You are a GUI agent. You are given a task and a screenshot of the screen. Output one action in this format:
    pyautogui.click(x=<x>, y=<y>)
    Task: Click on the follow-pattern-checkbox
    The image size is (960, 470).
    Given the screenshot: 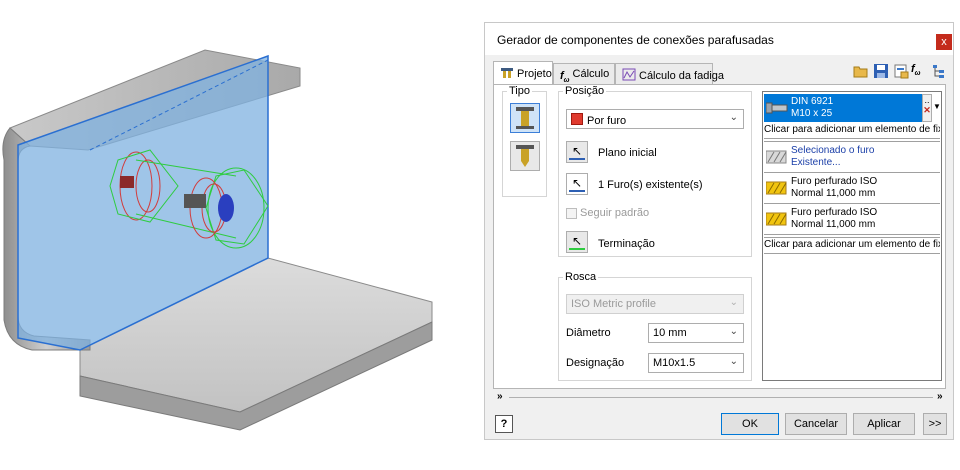 What is the action you would take?
    pyautogui.click(x=571, y=213)
    